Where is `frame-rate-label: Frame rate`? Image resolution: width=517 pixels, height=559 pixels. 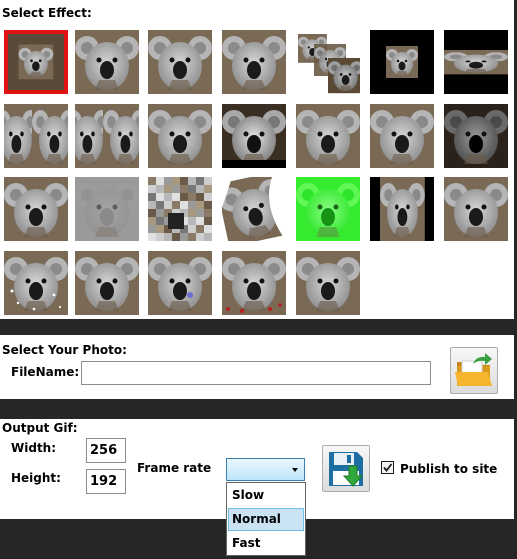 frame-rate-label: Frame rate is located at coordinates (174, 468).